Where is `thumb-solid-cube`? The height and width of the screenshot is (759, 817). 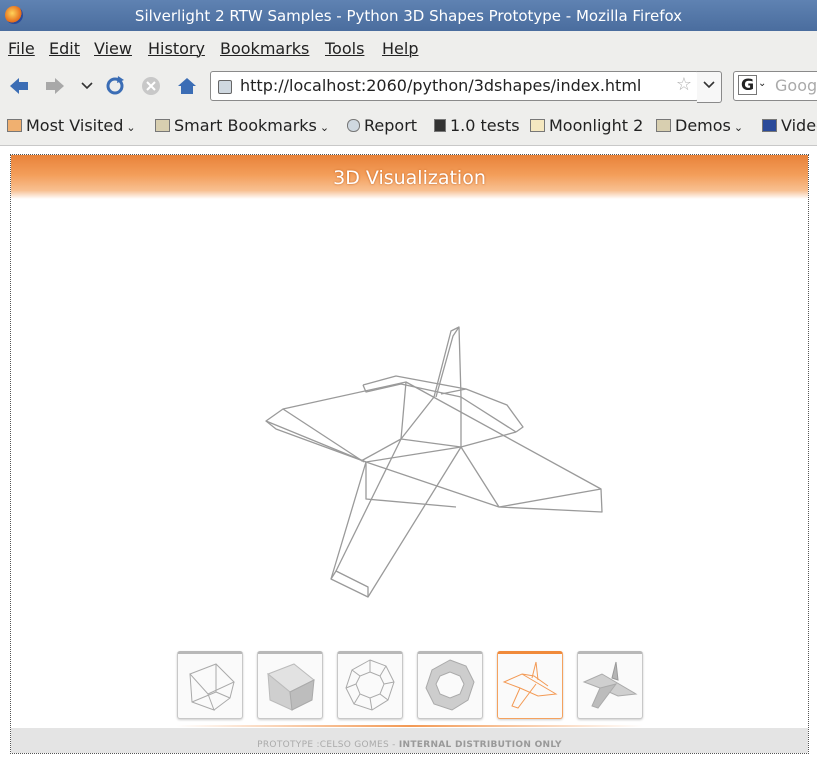
thumb-solid-cube is located at coordinates (290, 685).